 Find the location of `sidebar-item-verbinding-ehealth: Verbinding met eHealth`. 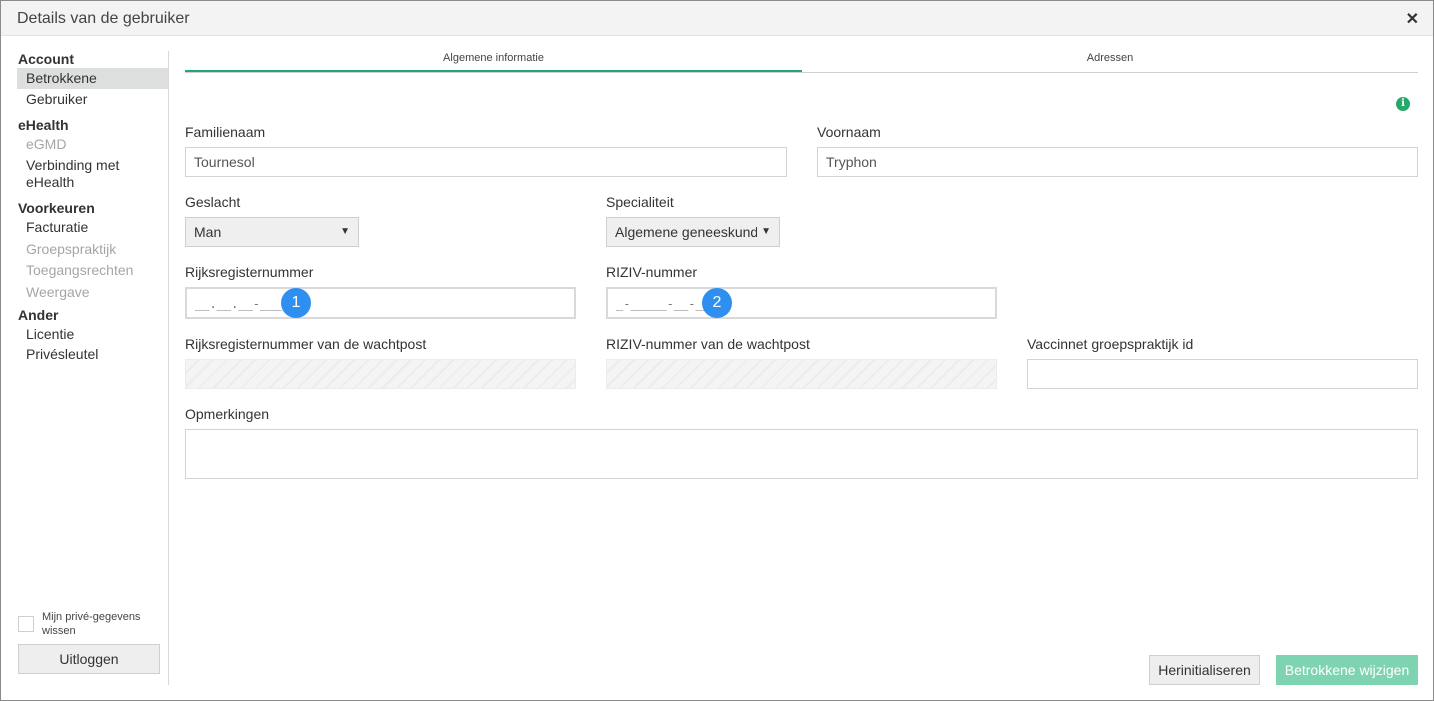

sidebar-item-verbinding-ehealth: Verbinding met eHealth is located at coordinates (77, 172).